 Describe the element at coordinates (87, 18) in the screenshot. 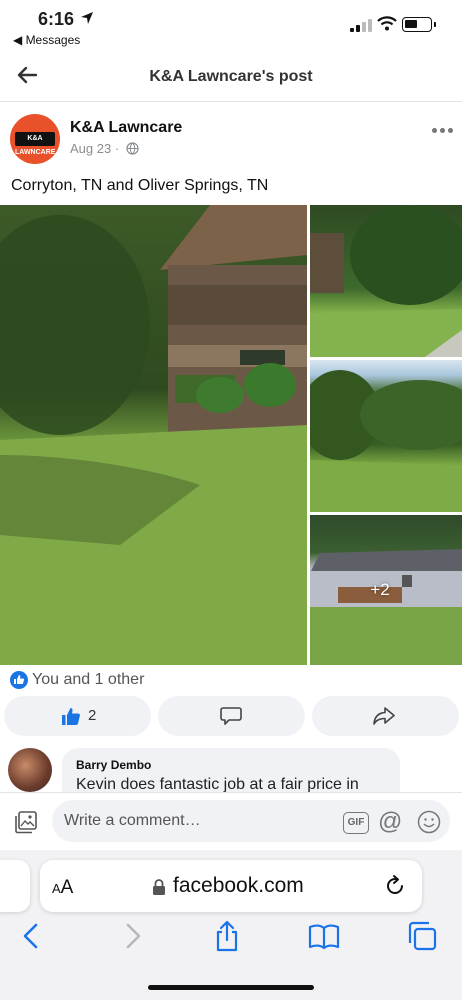

I see `location-arrow-icon` at that location.